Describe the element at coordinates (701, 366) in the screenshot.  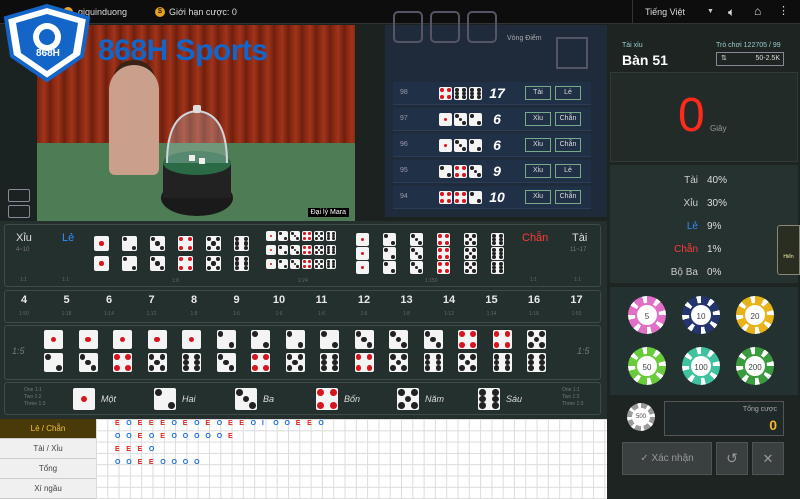
I see `chip-100: 100` at that location.